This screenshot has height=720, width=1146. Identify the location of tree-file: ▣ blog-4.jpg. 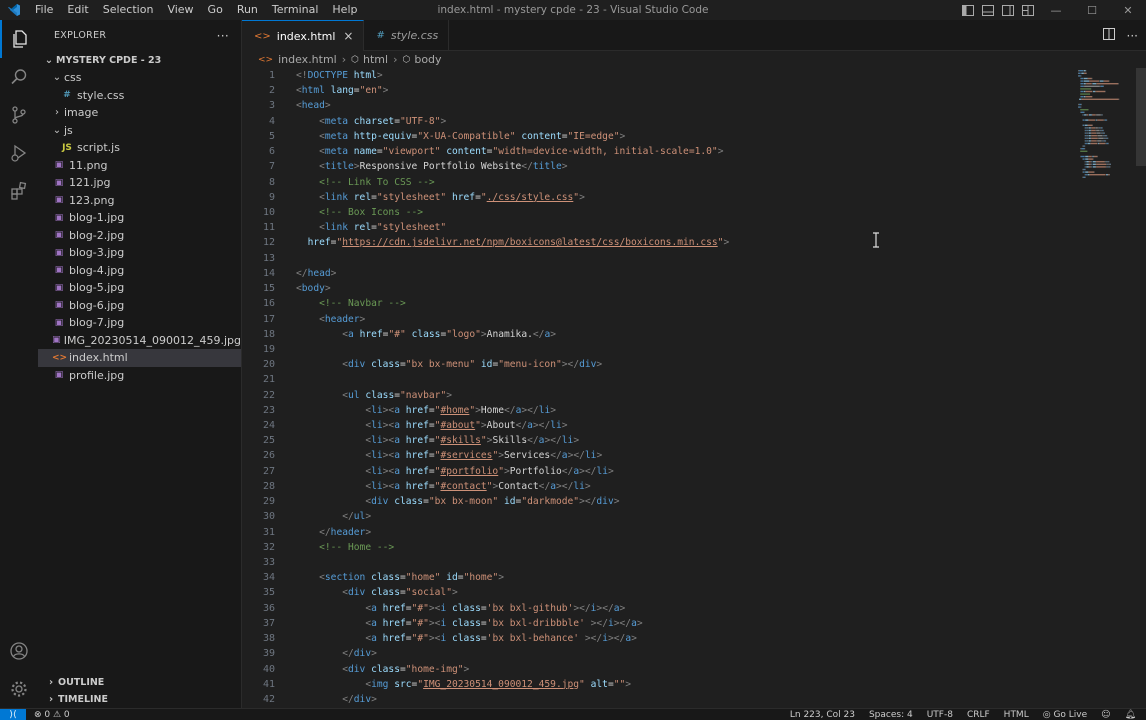
(139, 271).